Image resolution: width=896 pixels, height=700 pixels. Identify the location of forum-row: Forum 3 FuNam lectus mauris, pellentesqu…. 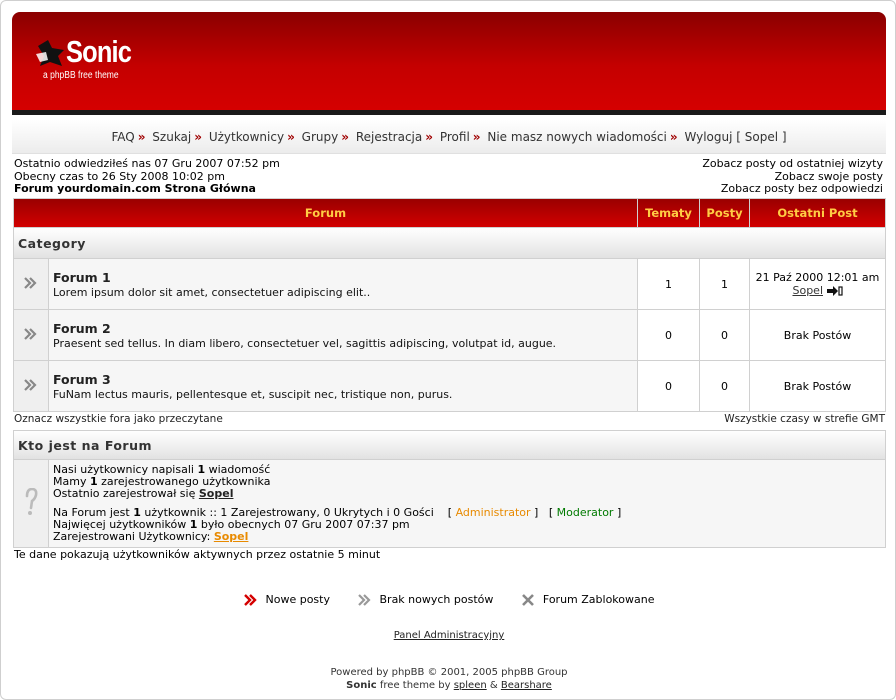
(449, 386).